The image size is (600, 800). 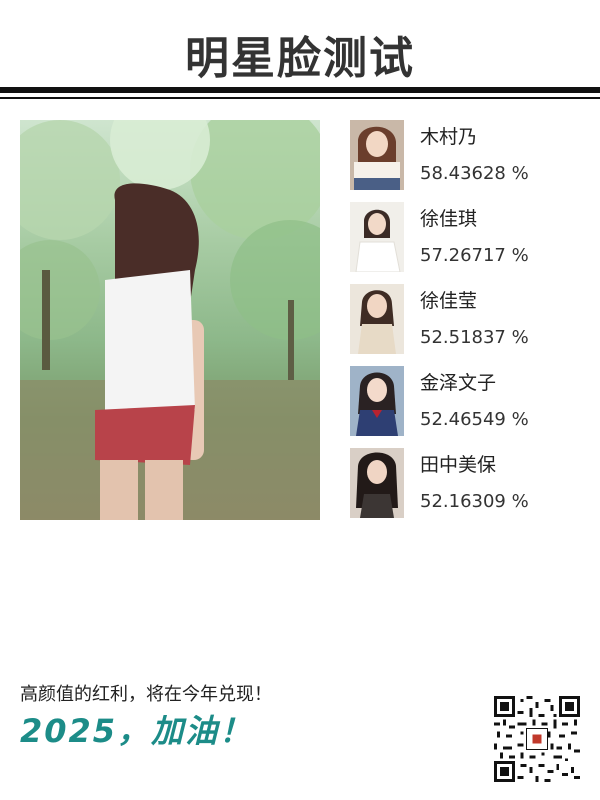 I want to click on match-name: 徐佳琪, so click(x=449, y=219).